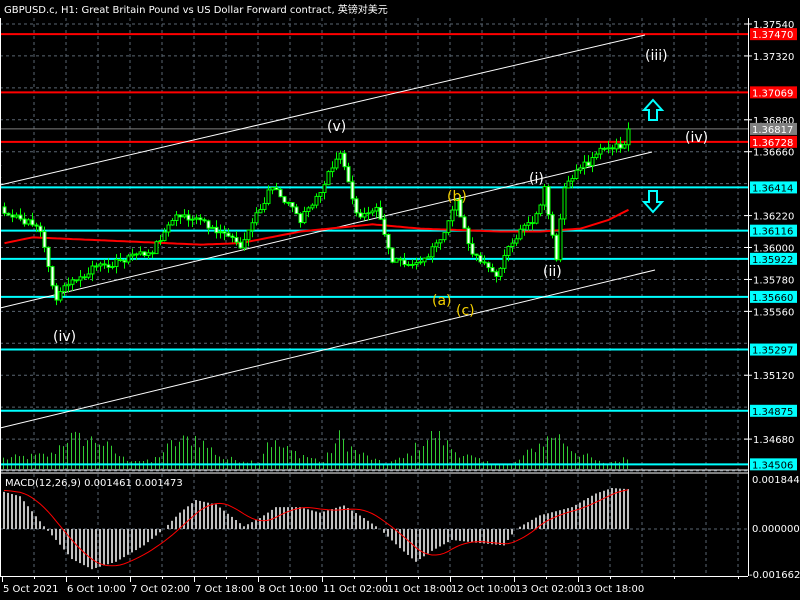 This screenshot has height=600, width=800. I want to click on level-price-label: 1.37069, so click(772, 93).